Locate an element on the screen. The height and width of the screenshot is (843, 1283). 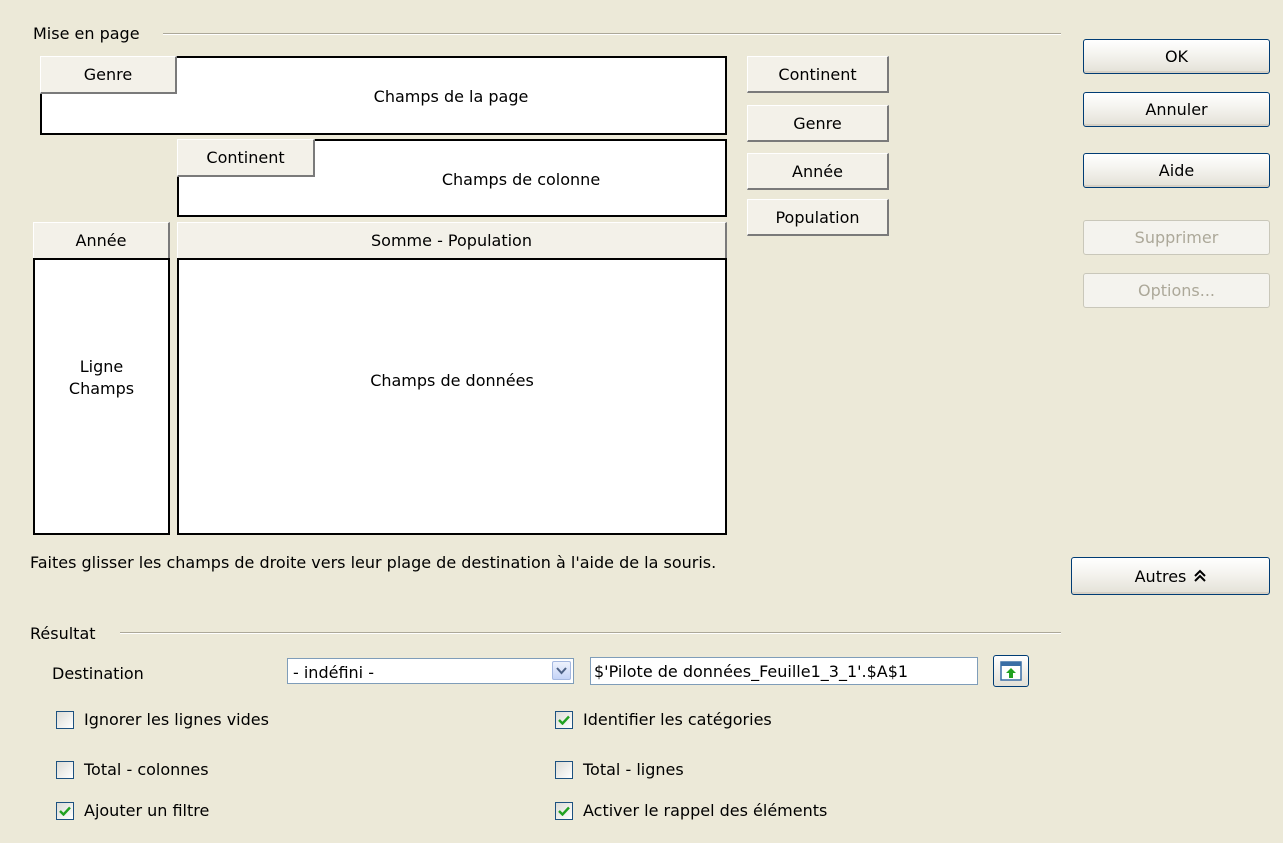
shrink-dialog-button is located at coordinates (1011, 671).